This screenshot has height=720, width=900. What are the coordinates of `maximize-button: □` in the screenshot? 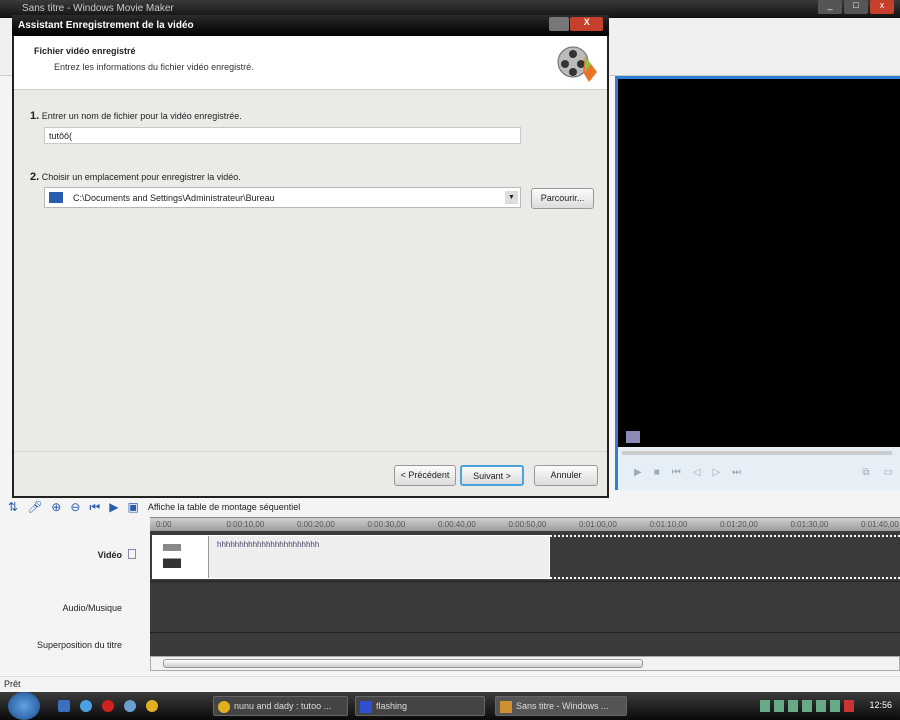 It's located at (856, 7).